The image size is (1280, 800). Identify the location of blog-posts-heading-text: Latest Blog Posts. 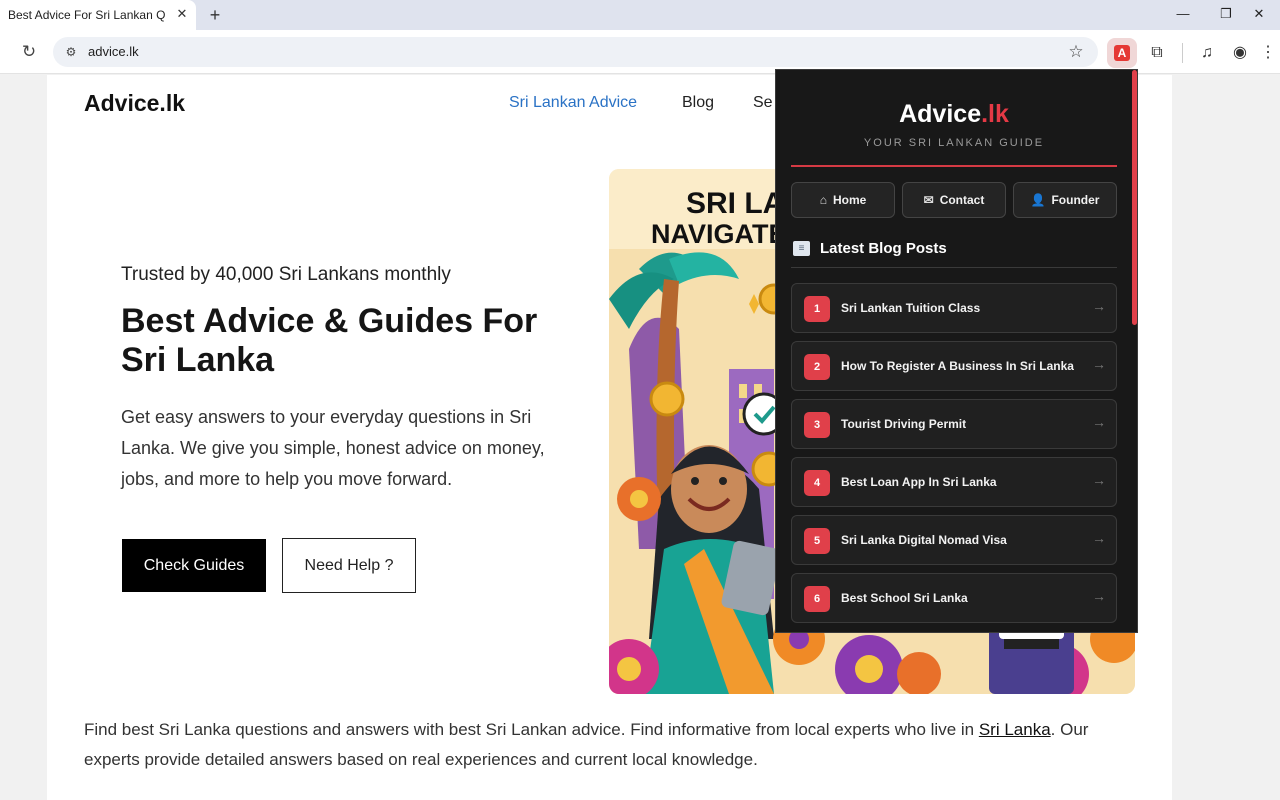
(883, 248).